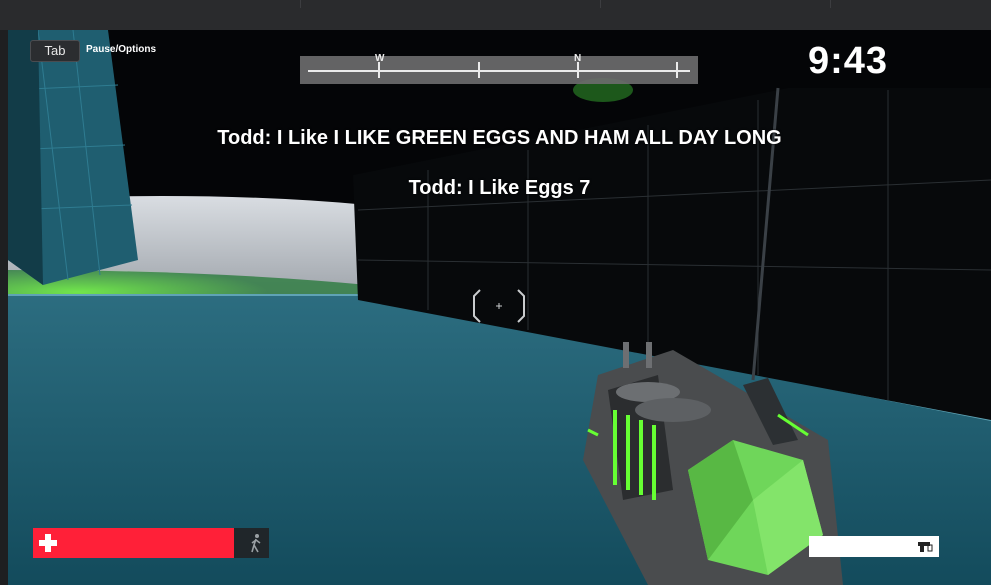 The image size is (991, 585). What do you see at coordinates (133, 543) in the screenshot?
I see `health-fill` at bounding box center [133, 543].